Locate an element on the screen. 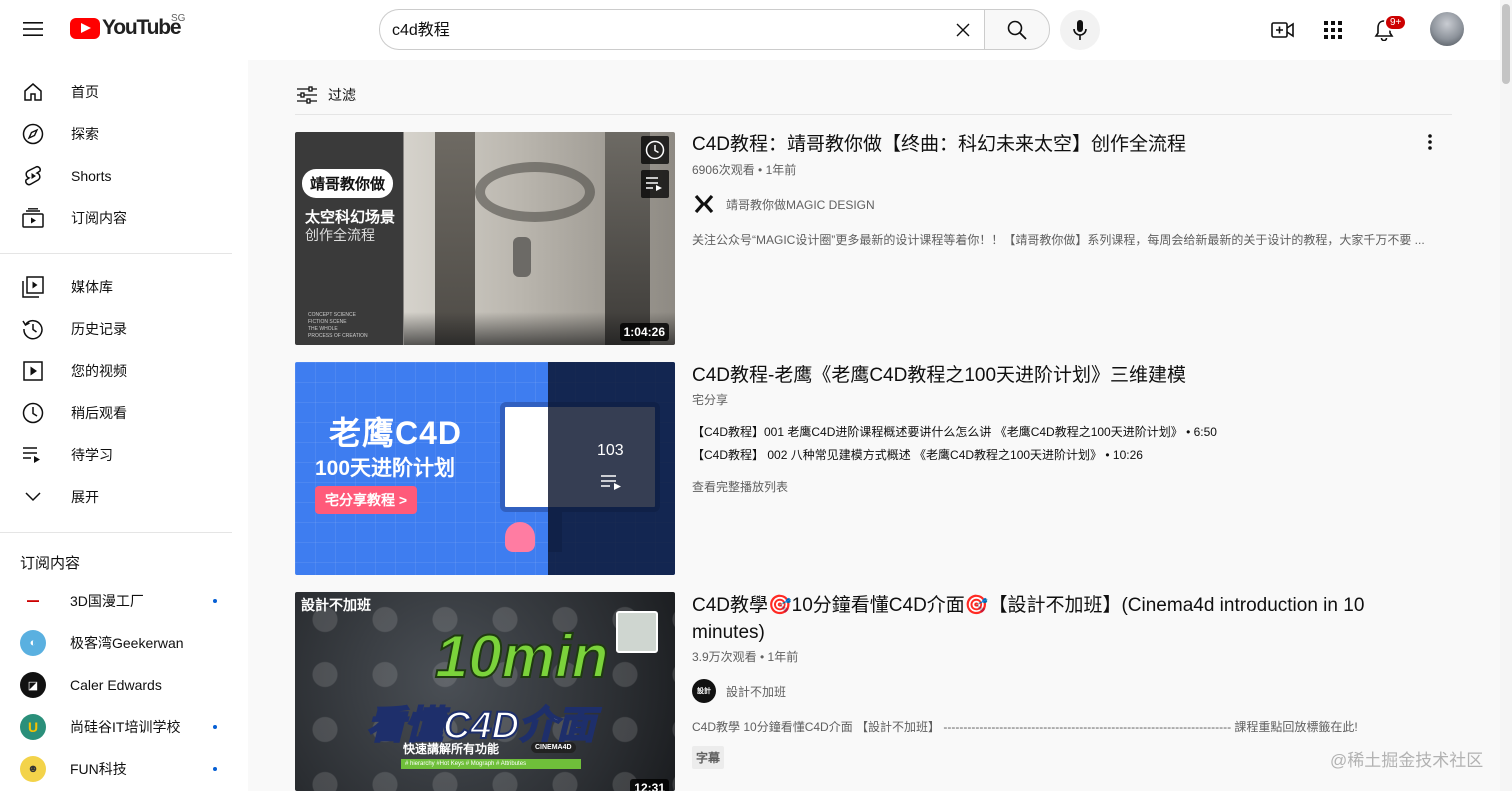 The image size is (1512, 791). video-meta: 6906次观看 • 1年前 is located at coordinates (744, 170).